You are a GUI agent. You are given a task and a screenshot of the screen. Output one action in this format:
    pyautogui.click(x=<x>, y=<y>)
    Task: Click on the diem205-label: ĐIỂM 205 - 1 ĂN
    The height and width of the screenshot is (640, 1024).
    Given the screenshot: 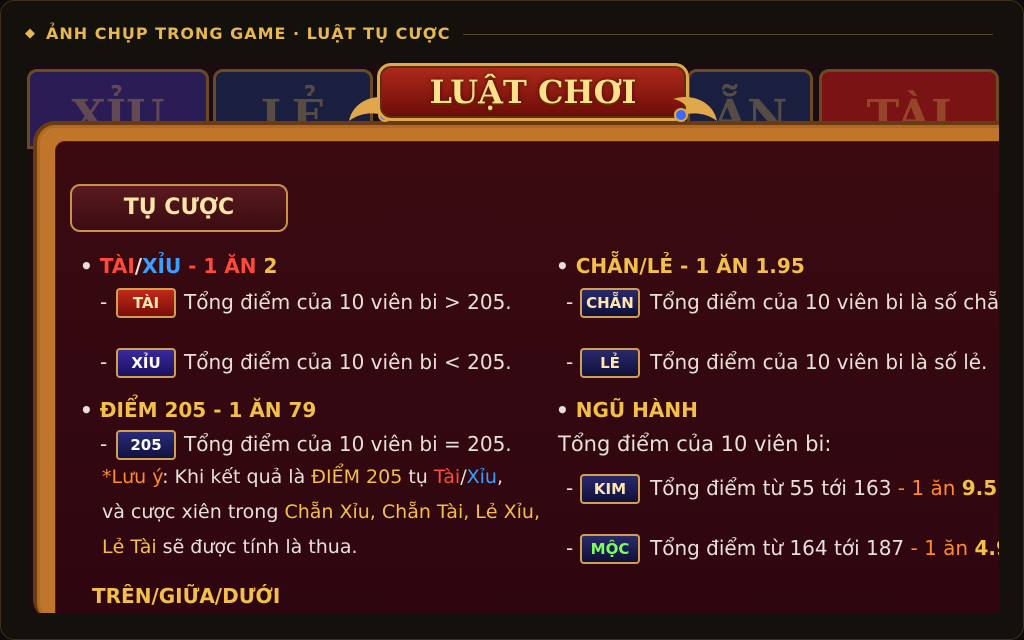 What is the action you would take?
    pyautogui.click(x=190, y=410)
    